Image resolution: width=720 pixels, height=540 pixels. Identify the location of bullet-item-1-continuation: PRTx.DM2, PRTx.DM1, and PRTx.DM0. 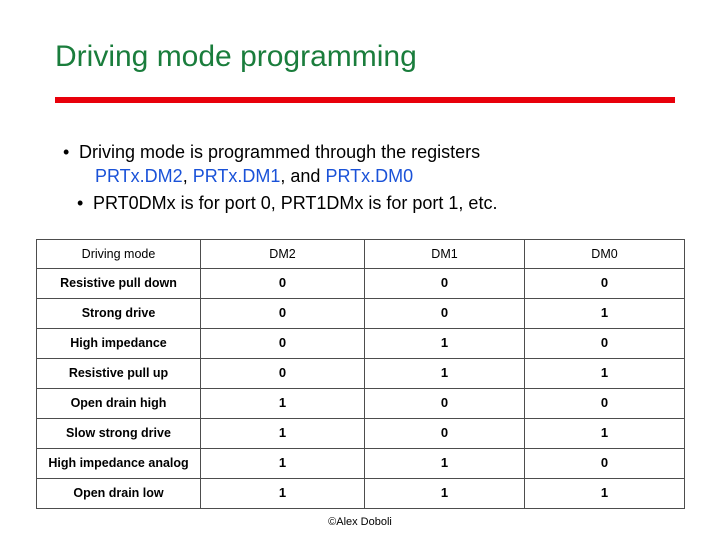
(370, 176).